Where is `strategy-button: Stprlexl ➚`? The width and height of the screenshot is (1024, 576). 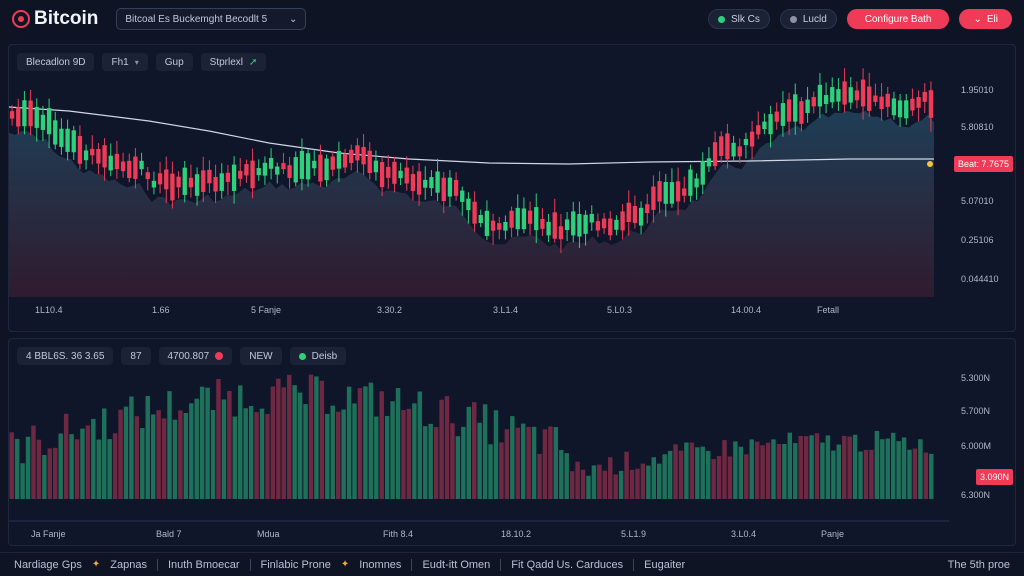
strategy-button: Stprlexl ➚ is located at coordinates (233, 62).